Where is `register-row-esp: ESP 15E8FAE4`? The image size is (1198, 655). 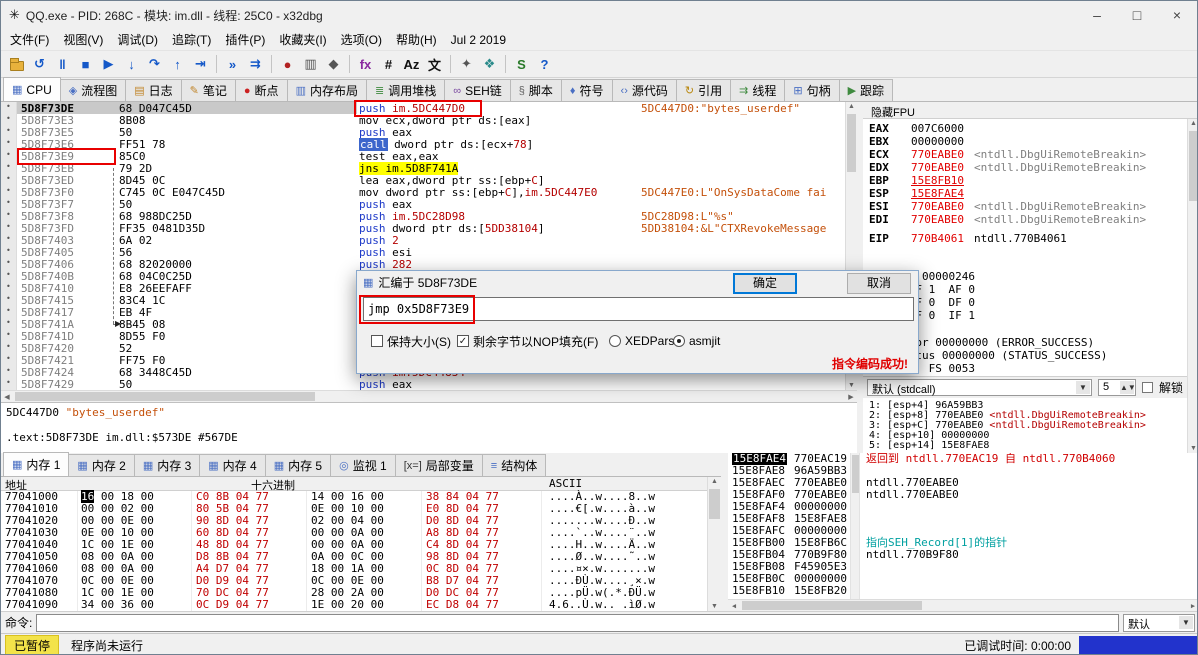
register-row-esp: ESP 15E8FAE4 is located at coordinates (1025, 193).